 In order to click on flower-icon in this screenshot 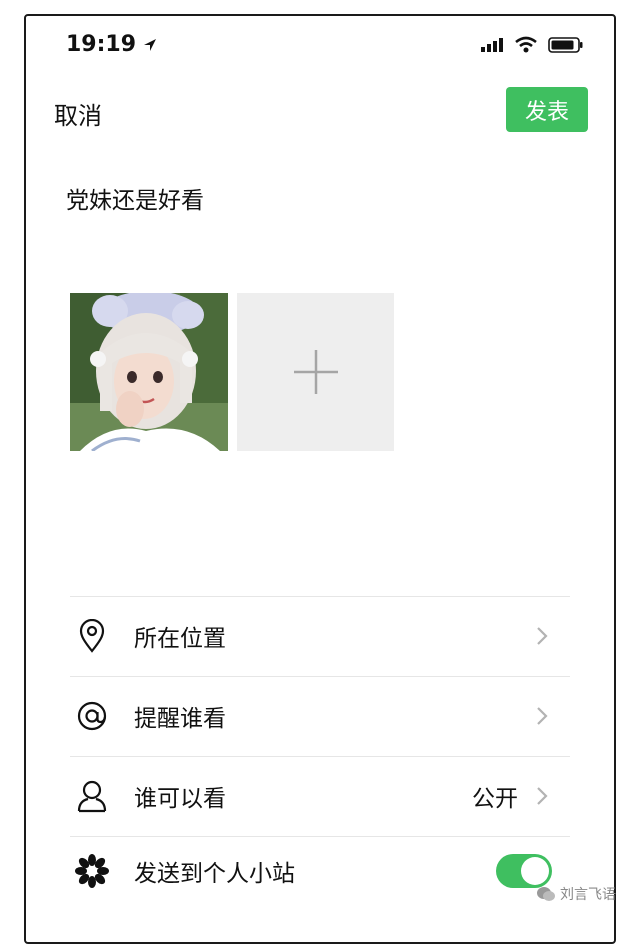, I will do `click(92, 871)`.